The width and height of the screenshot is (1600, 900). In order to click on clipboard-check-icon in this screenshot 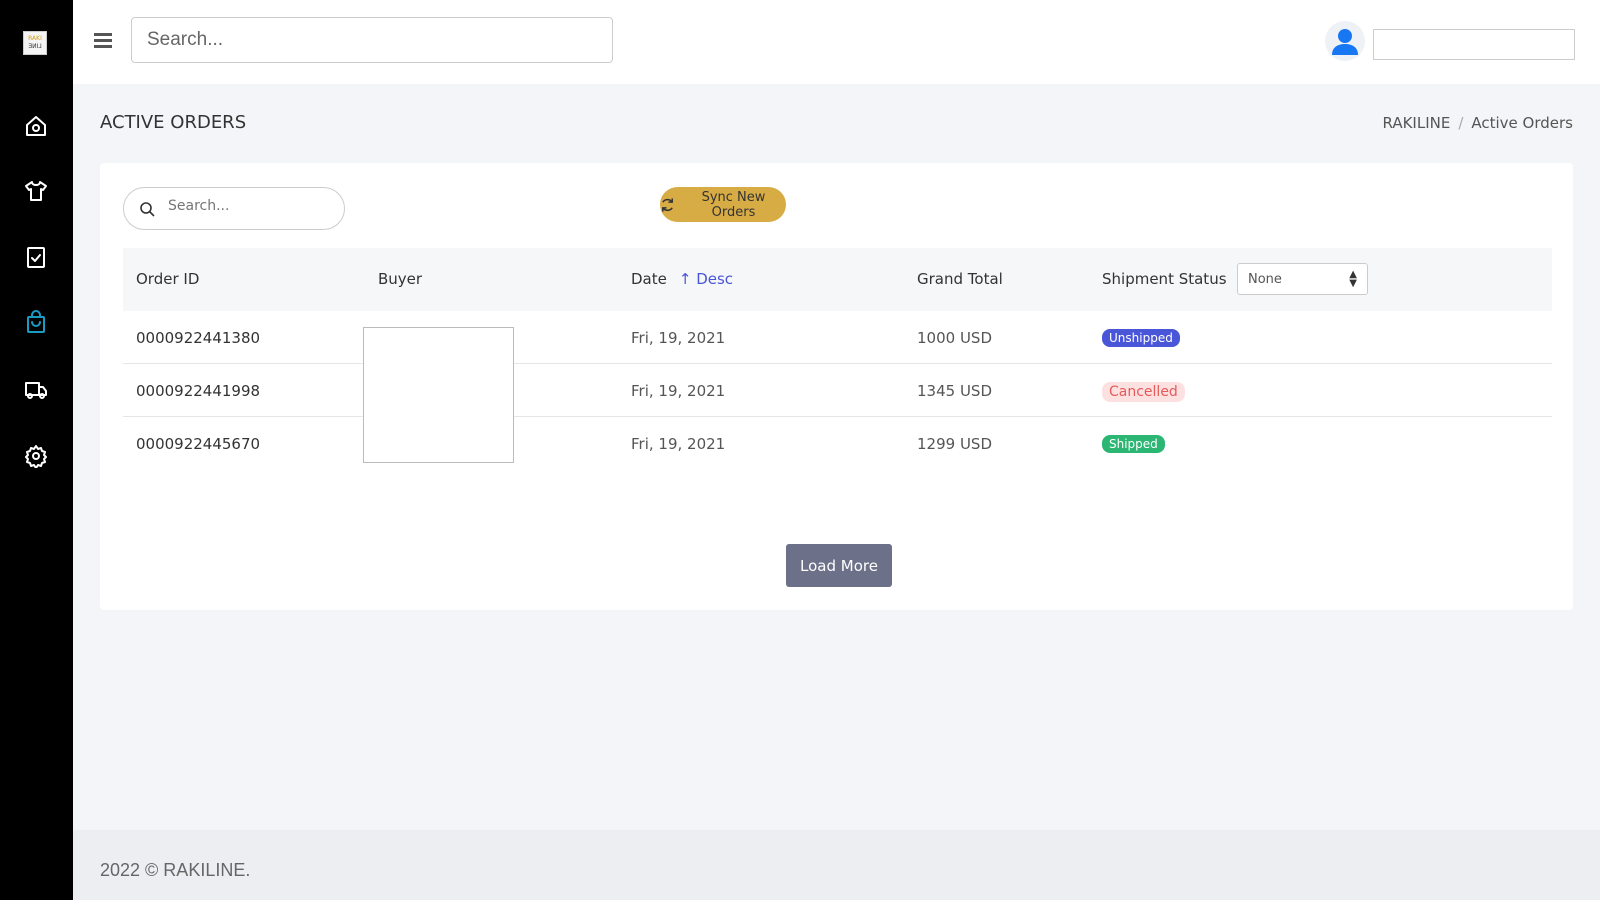, I will do `click(36, 257)`.